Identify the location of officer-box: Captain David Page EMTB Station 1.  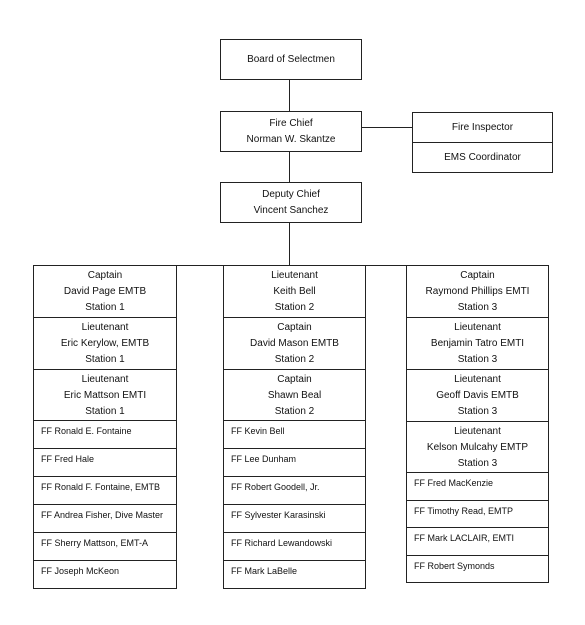
(105, 291).